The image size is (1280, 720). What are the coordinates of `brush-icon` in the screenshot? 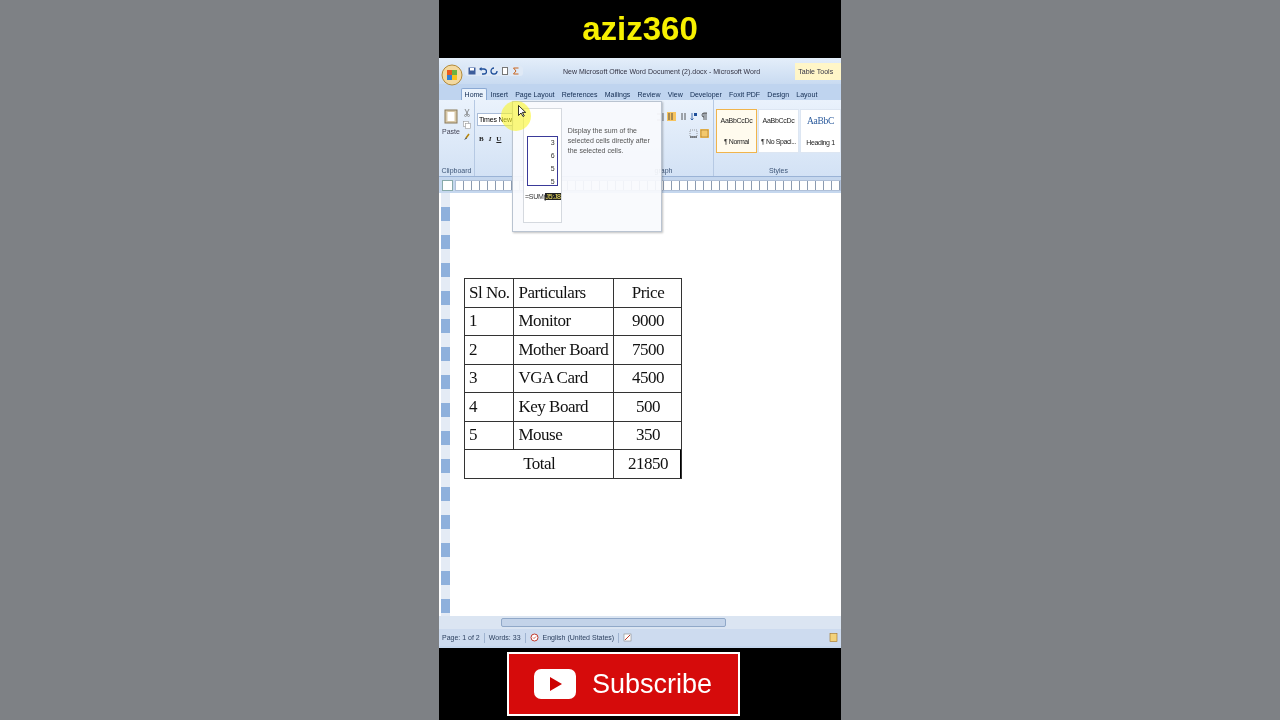 It's located at (466, 137).